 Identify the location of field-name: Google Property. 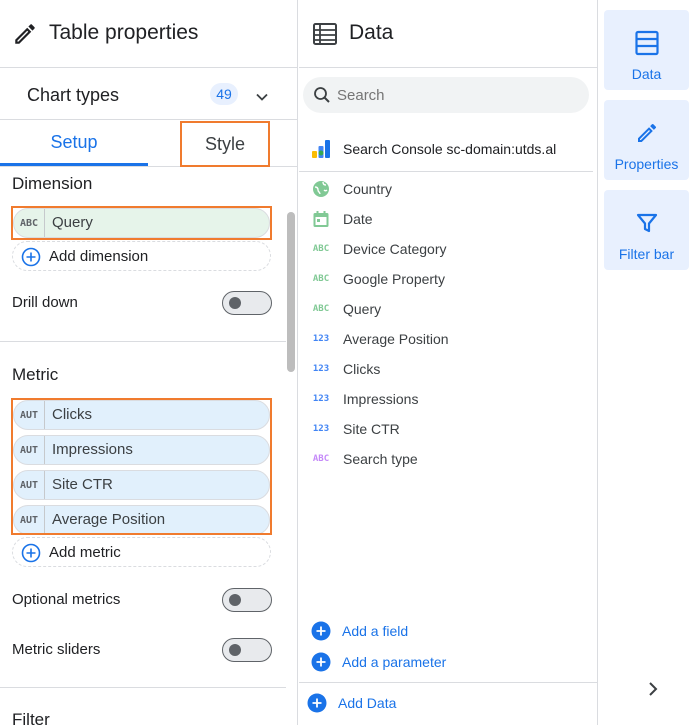
(394, 279).